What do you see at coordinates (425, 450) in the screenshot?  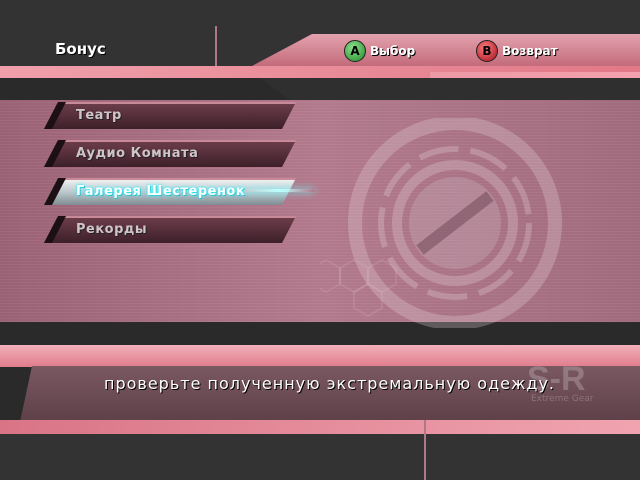 I see `bottom-divider` at bounding box center [425, 450].